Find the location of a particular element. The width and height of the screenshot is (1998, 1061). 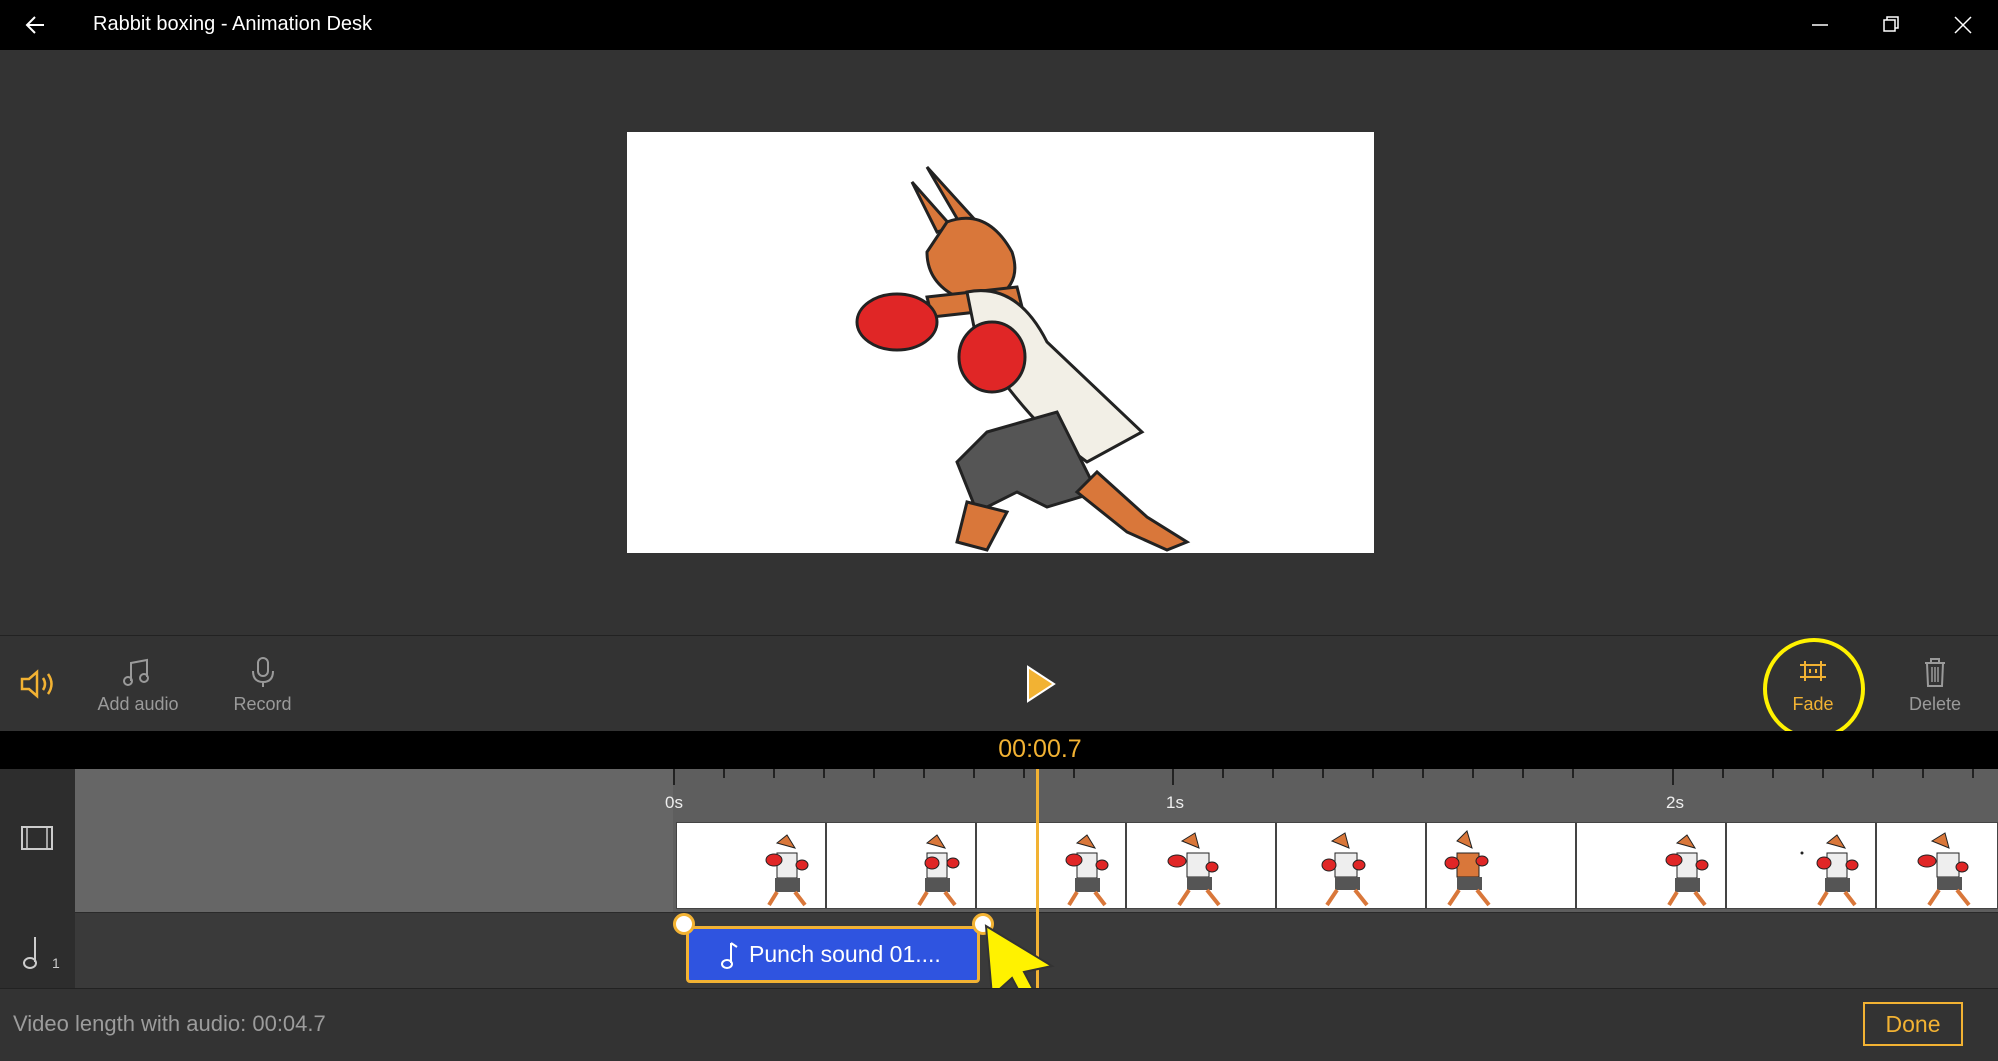

volume-icon is located at coordinates (38, 686).